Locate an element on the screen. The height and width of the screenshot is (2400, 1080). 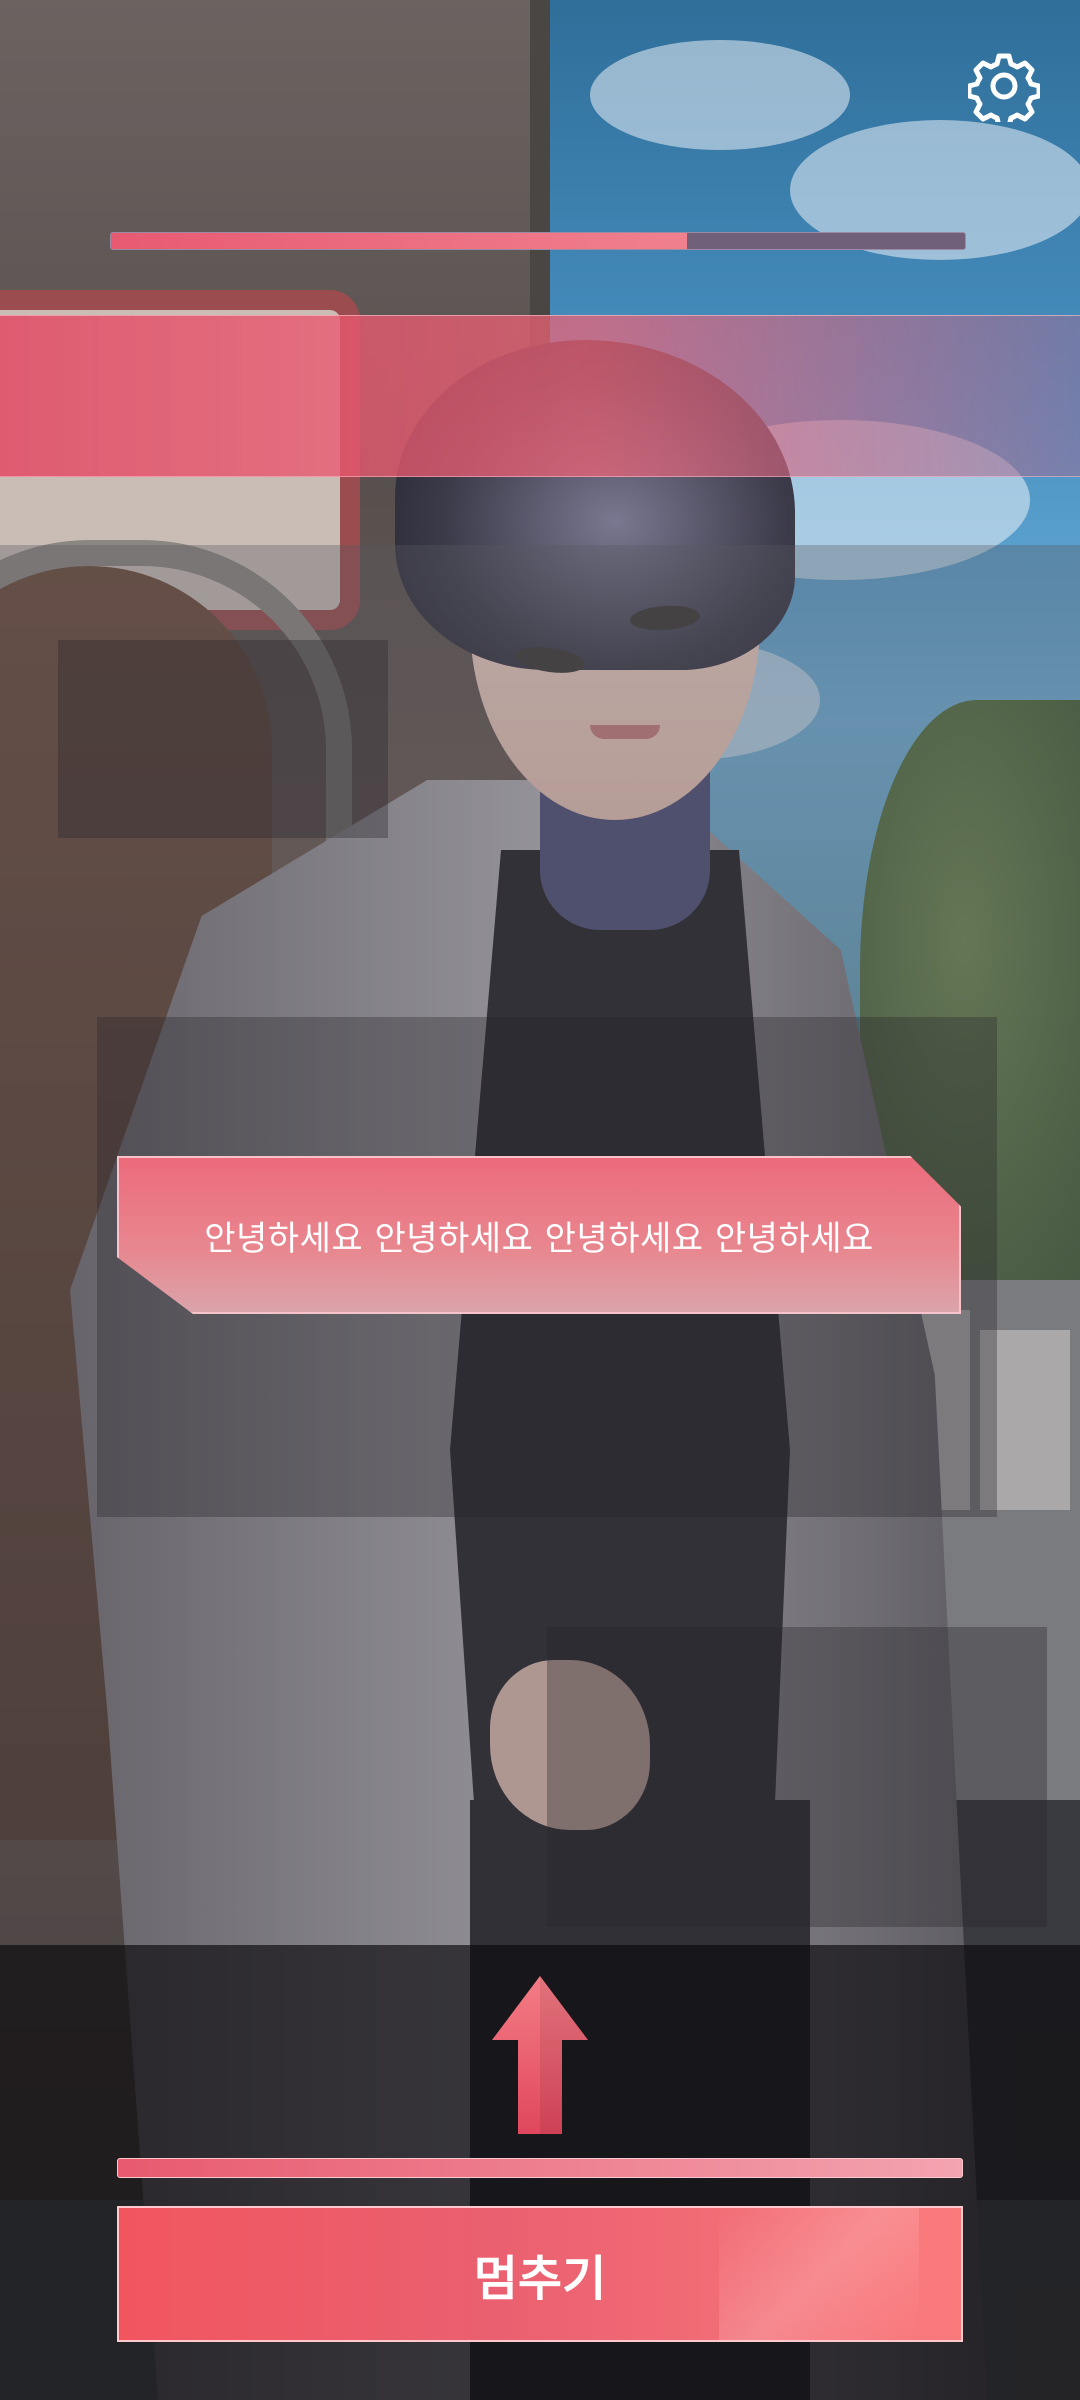
stop-button-label: 멈추기 is located at coordinates (540, 2279).